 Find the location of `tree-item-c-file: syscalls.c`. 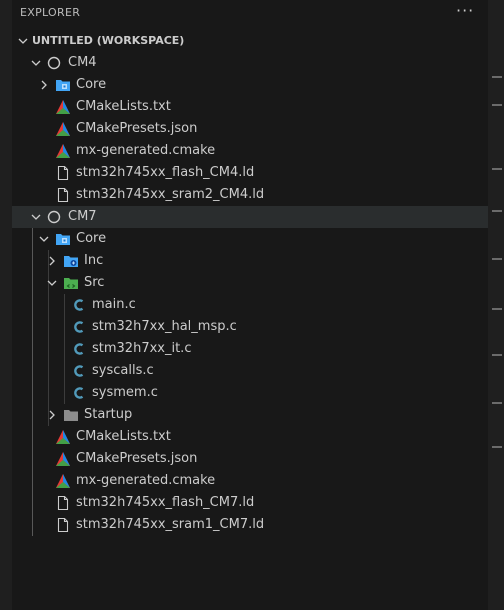

tree-item-c-file: syscalls.c is located at coordinates (250, 371).